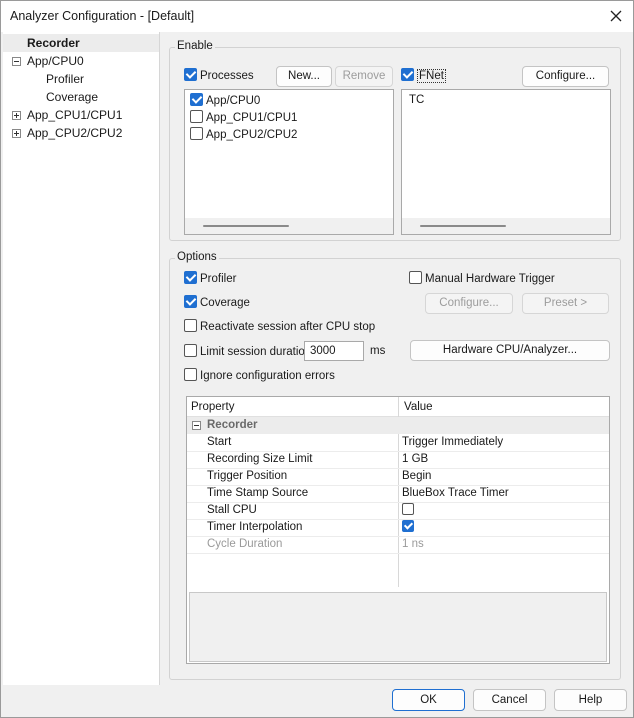 The image size is (634, 718). What do you see at coordinates (227, 76) in the screenshot?
I see `processes-label: Processes` at bounding box center [227, 76].